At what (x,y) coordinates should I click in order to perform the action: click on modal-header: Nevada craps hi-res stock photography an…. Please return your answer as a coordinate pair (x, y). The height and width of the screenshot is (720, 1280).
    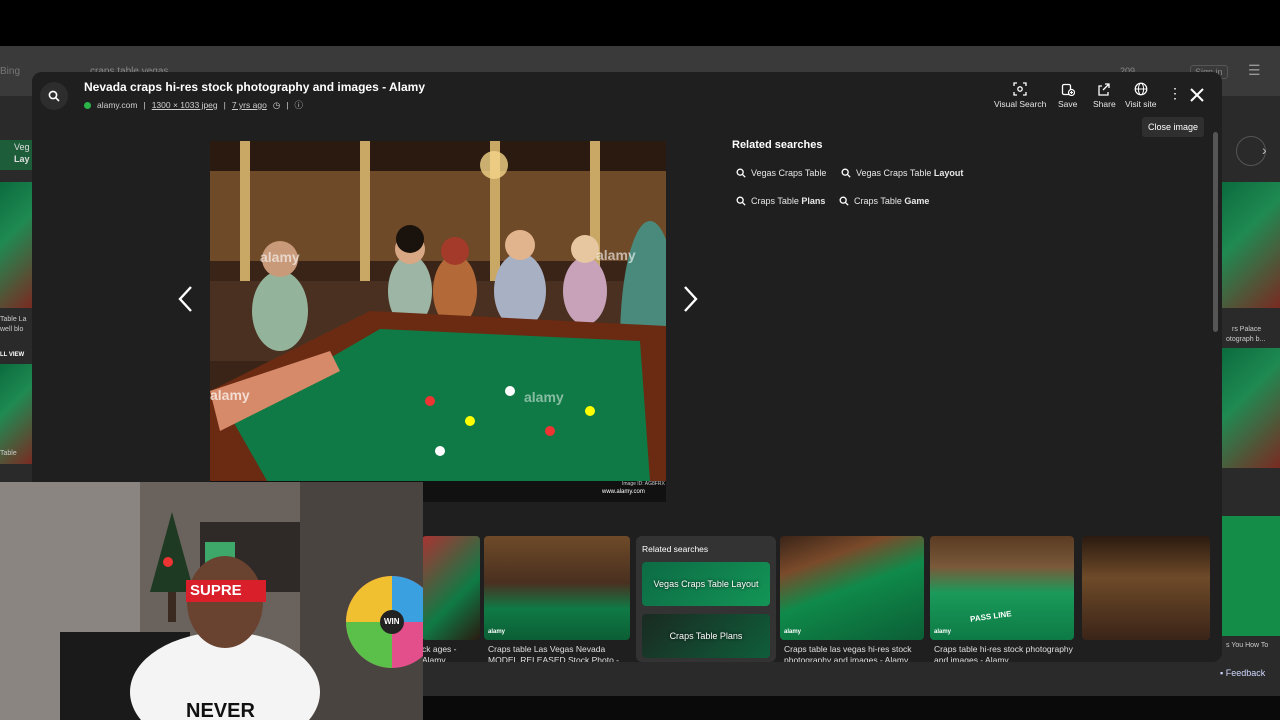
    Looking at the image, I should click on (627, 96).